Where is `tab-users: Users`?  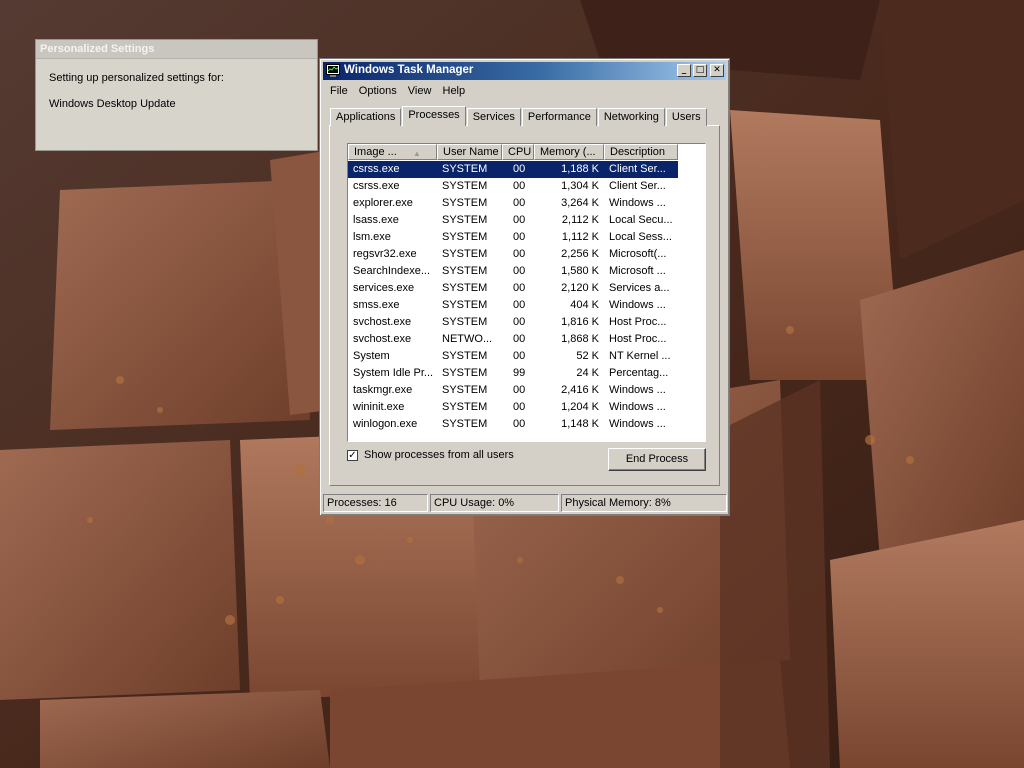
tab-users: Users is located at coordinates (686, 117).